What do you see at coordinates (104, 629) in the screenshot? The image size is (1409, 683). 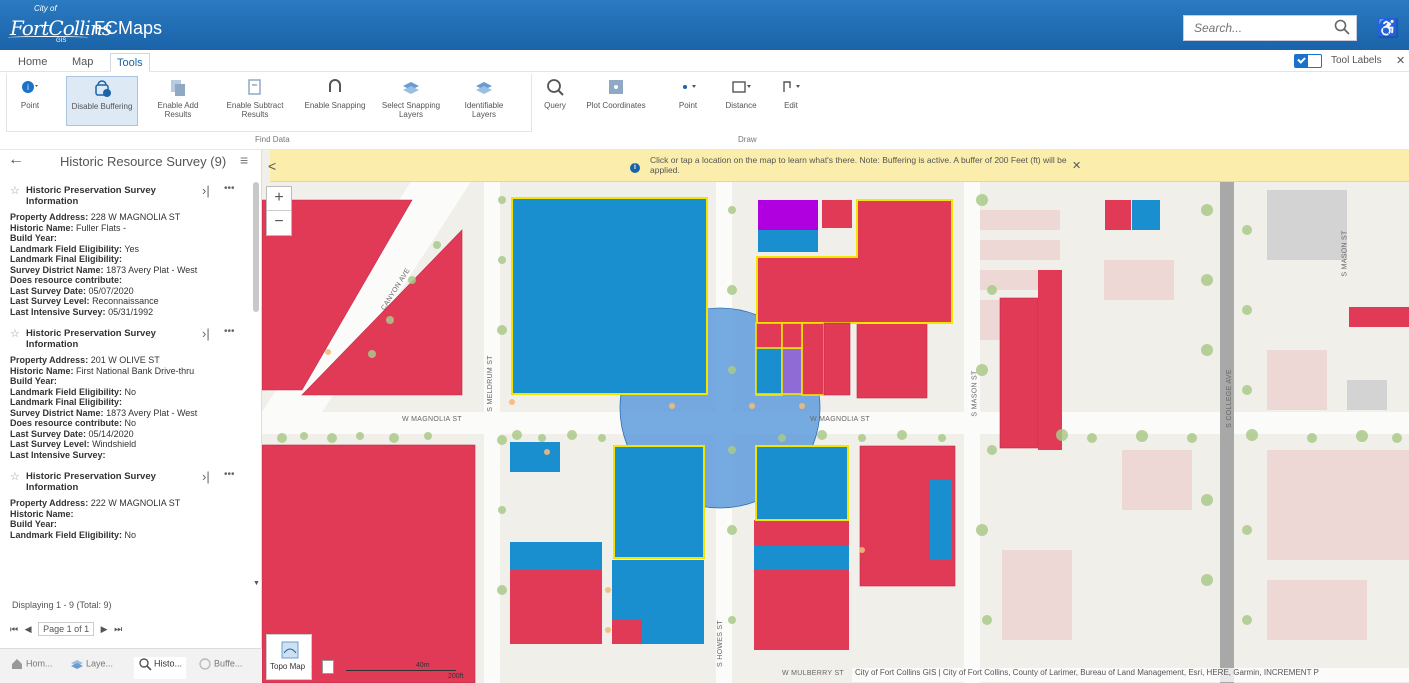 I see `next-page-button: ▶` at bounding box center [104, 629].